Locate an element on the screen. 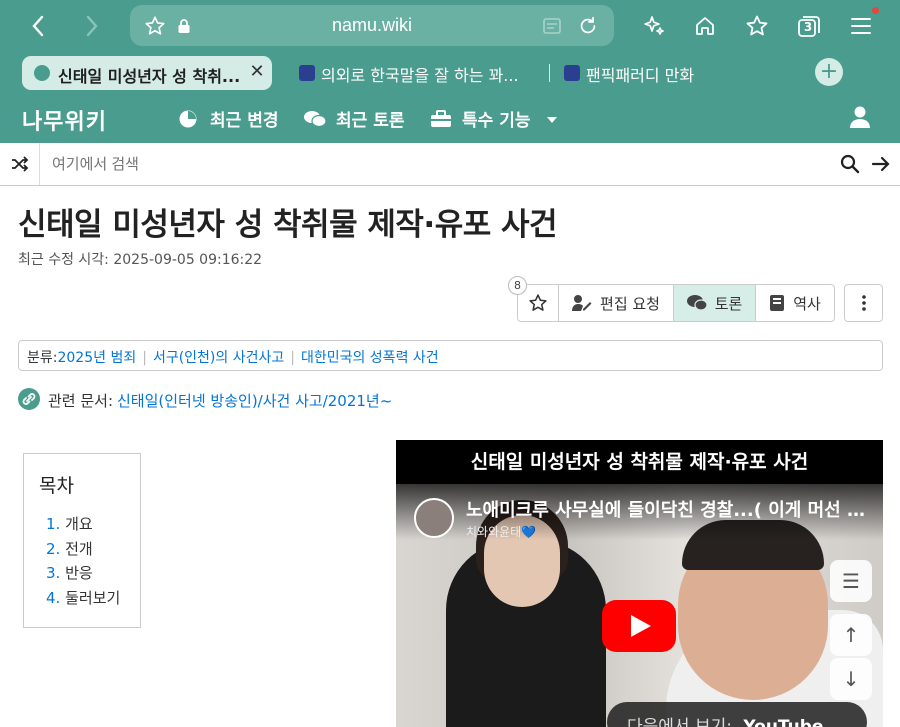  related-label: 관련 문서: is located at coordinates (81, 401).